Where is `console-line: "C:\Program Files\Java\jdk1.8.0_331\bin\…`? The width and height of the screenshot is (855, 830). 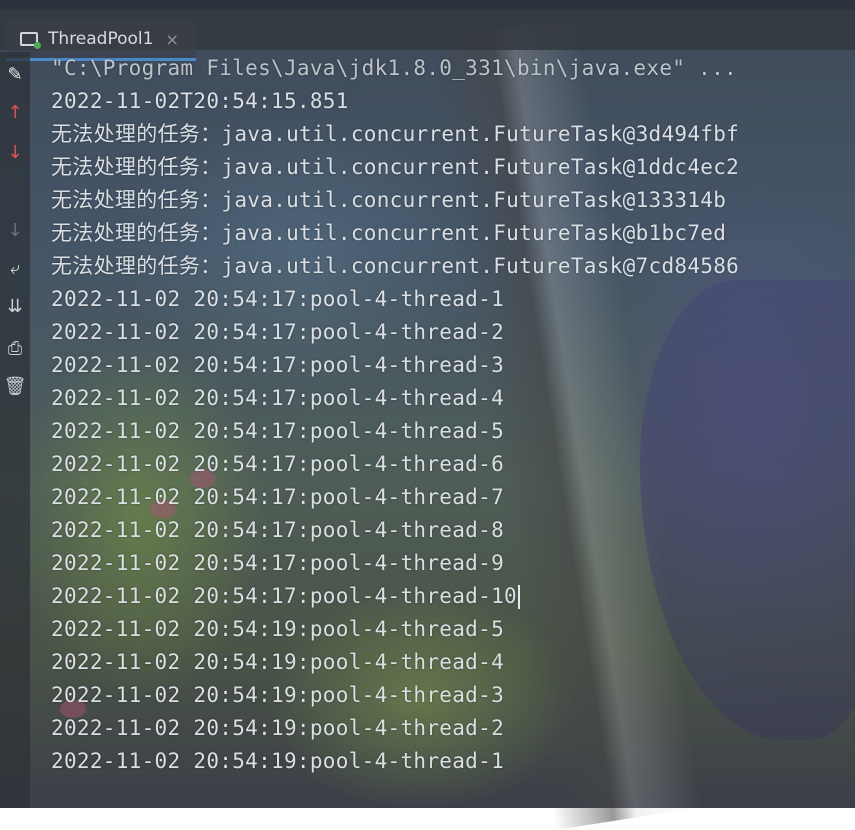
console-line: "C:\Program Files\Java\jdk1.8.0_331\bin\… is located at coordinates (394, 68).